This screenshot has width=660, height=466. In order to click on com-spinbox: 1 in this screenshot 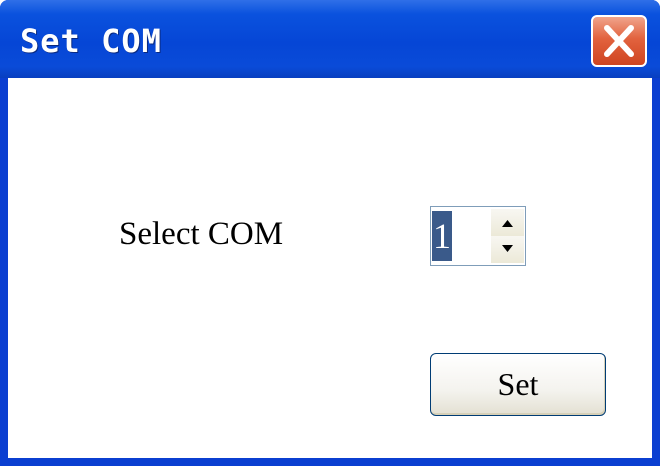, I will do `click(478, 236)`.